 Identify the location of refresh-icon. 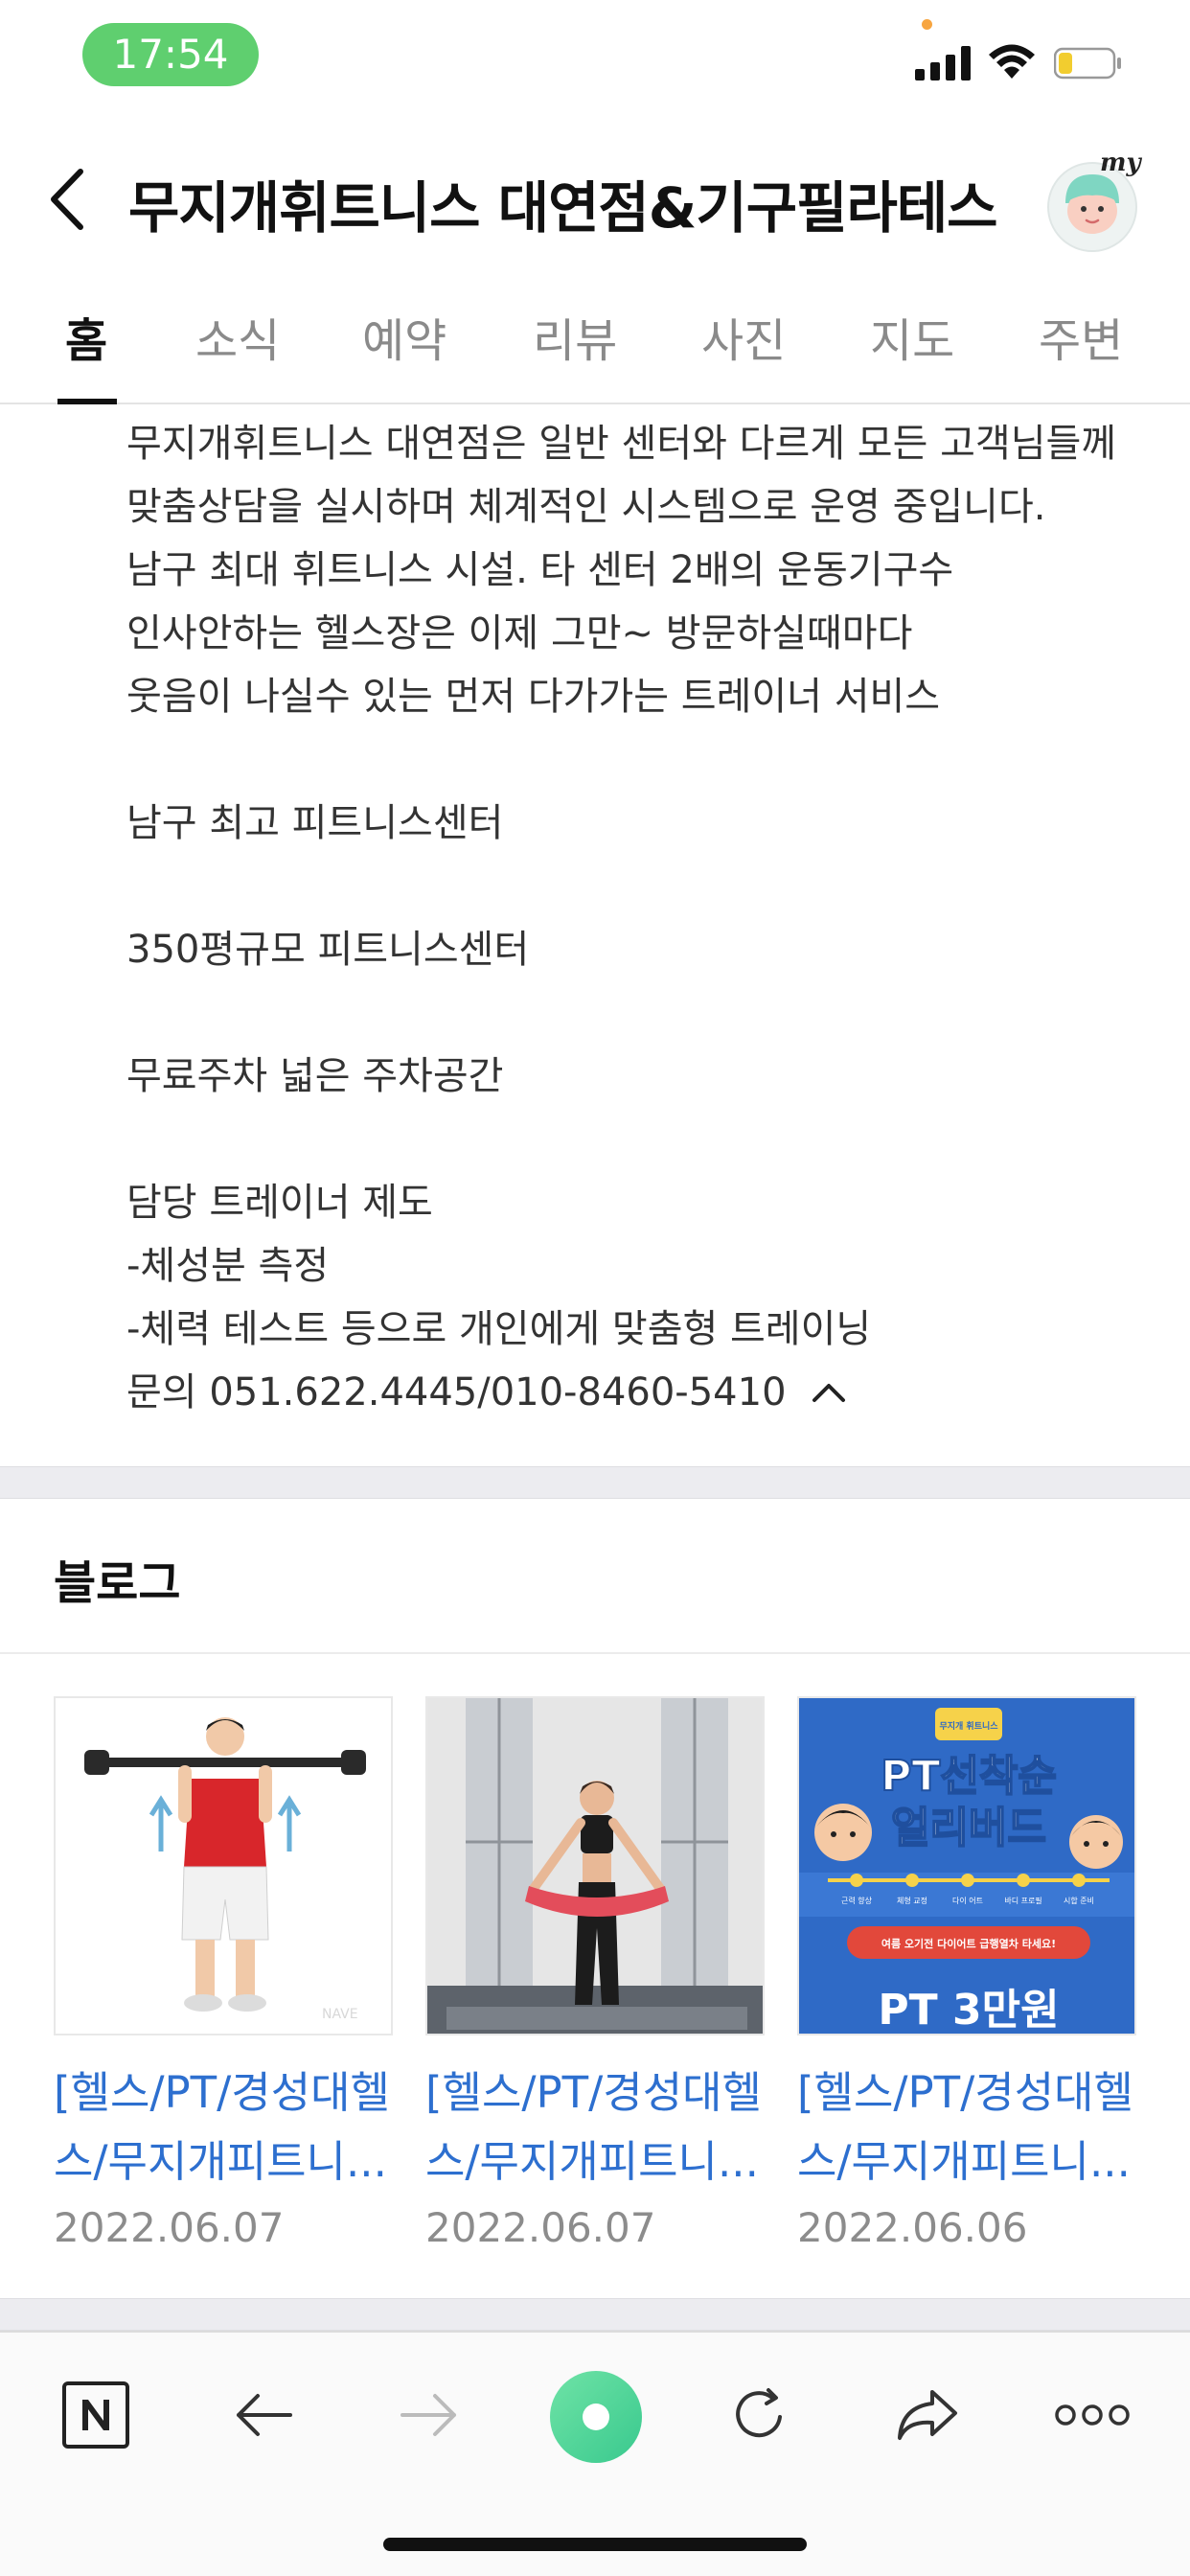
(759, 2413).